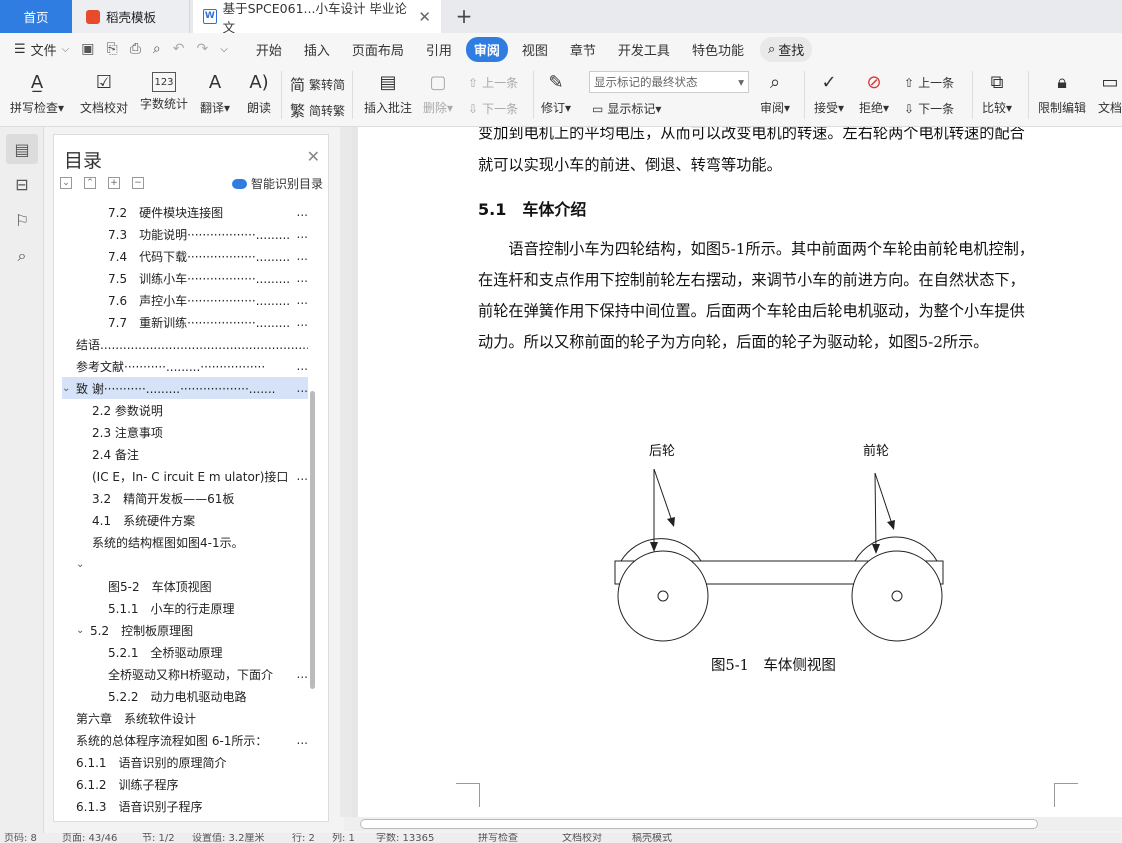 The width and height of the screenshot is (1122, 843). What do you see at coordinates (997, 92) in the screenshot?
I see `compare-button: ⧉ 比较▾` at bounding box center [997, 92].